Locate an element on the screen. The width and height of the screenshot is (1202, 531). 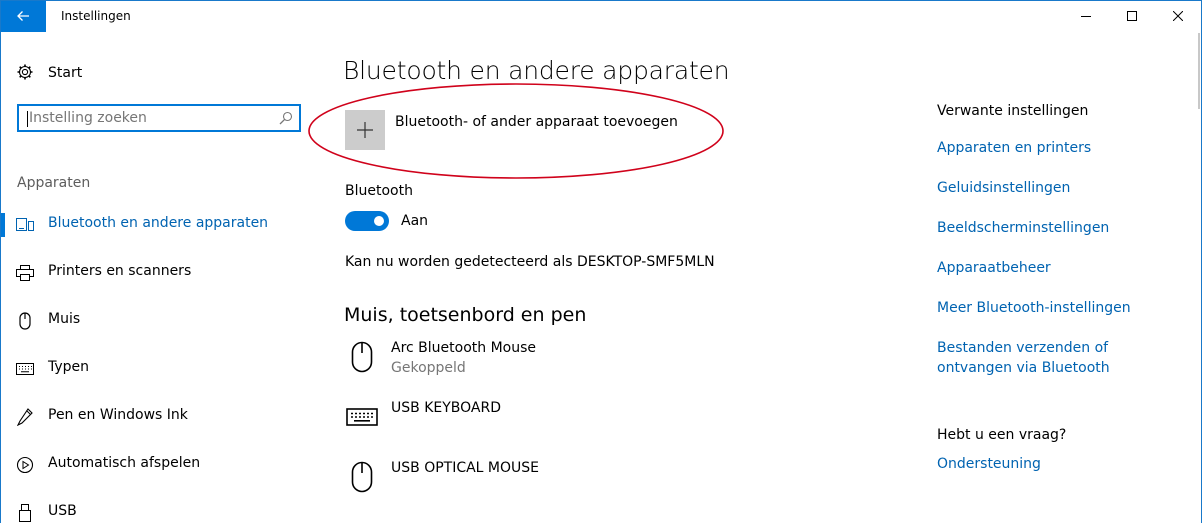
sidebar-item-typing: Typen is located at coordinates (160, 369).